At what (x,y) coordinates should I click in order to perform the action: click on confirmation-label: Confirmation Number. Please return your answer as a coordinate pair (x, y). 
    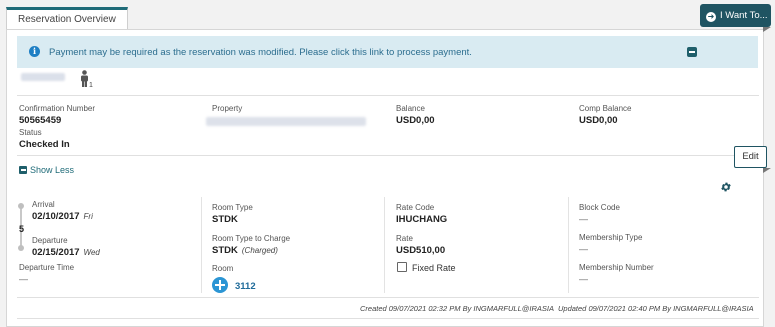
    Looking at the image, I should click on (57, 108).